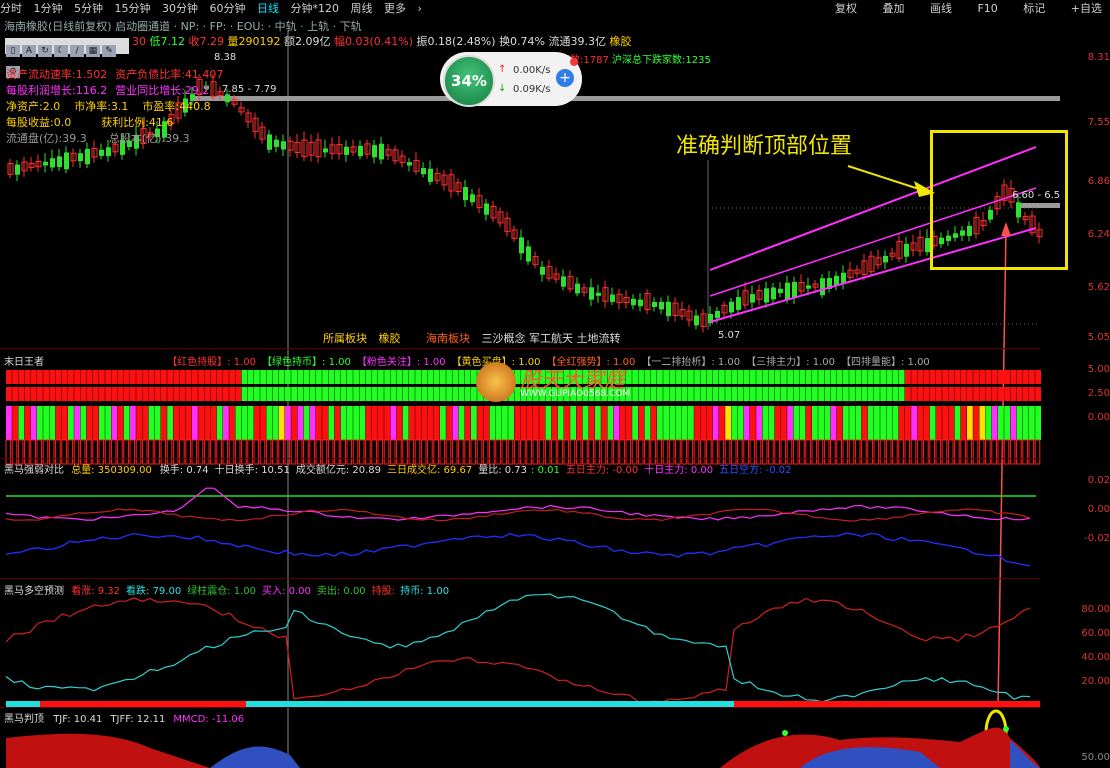 The height and width of the screenshot is (768, 1110). I want to click on sector-label-1: 所属板块, so click(345, 338).